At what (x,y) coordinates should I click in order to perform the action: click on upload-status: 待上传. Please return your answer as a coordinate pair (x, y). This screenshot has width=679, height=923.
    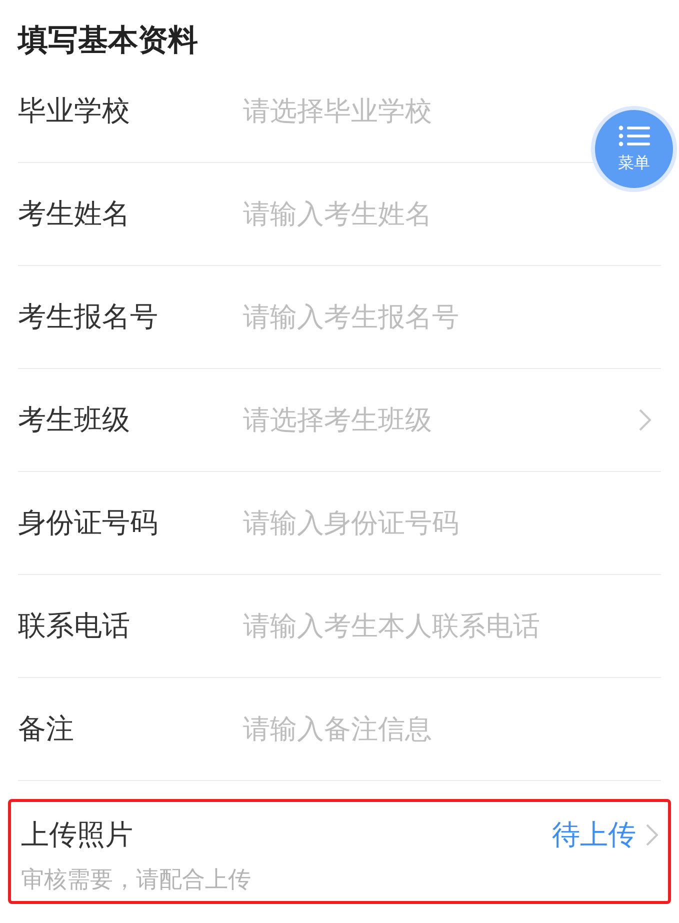
    Looking at the image, I should click on (594, 835).